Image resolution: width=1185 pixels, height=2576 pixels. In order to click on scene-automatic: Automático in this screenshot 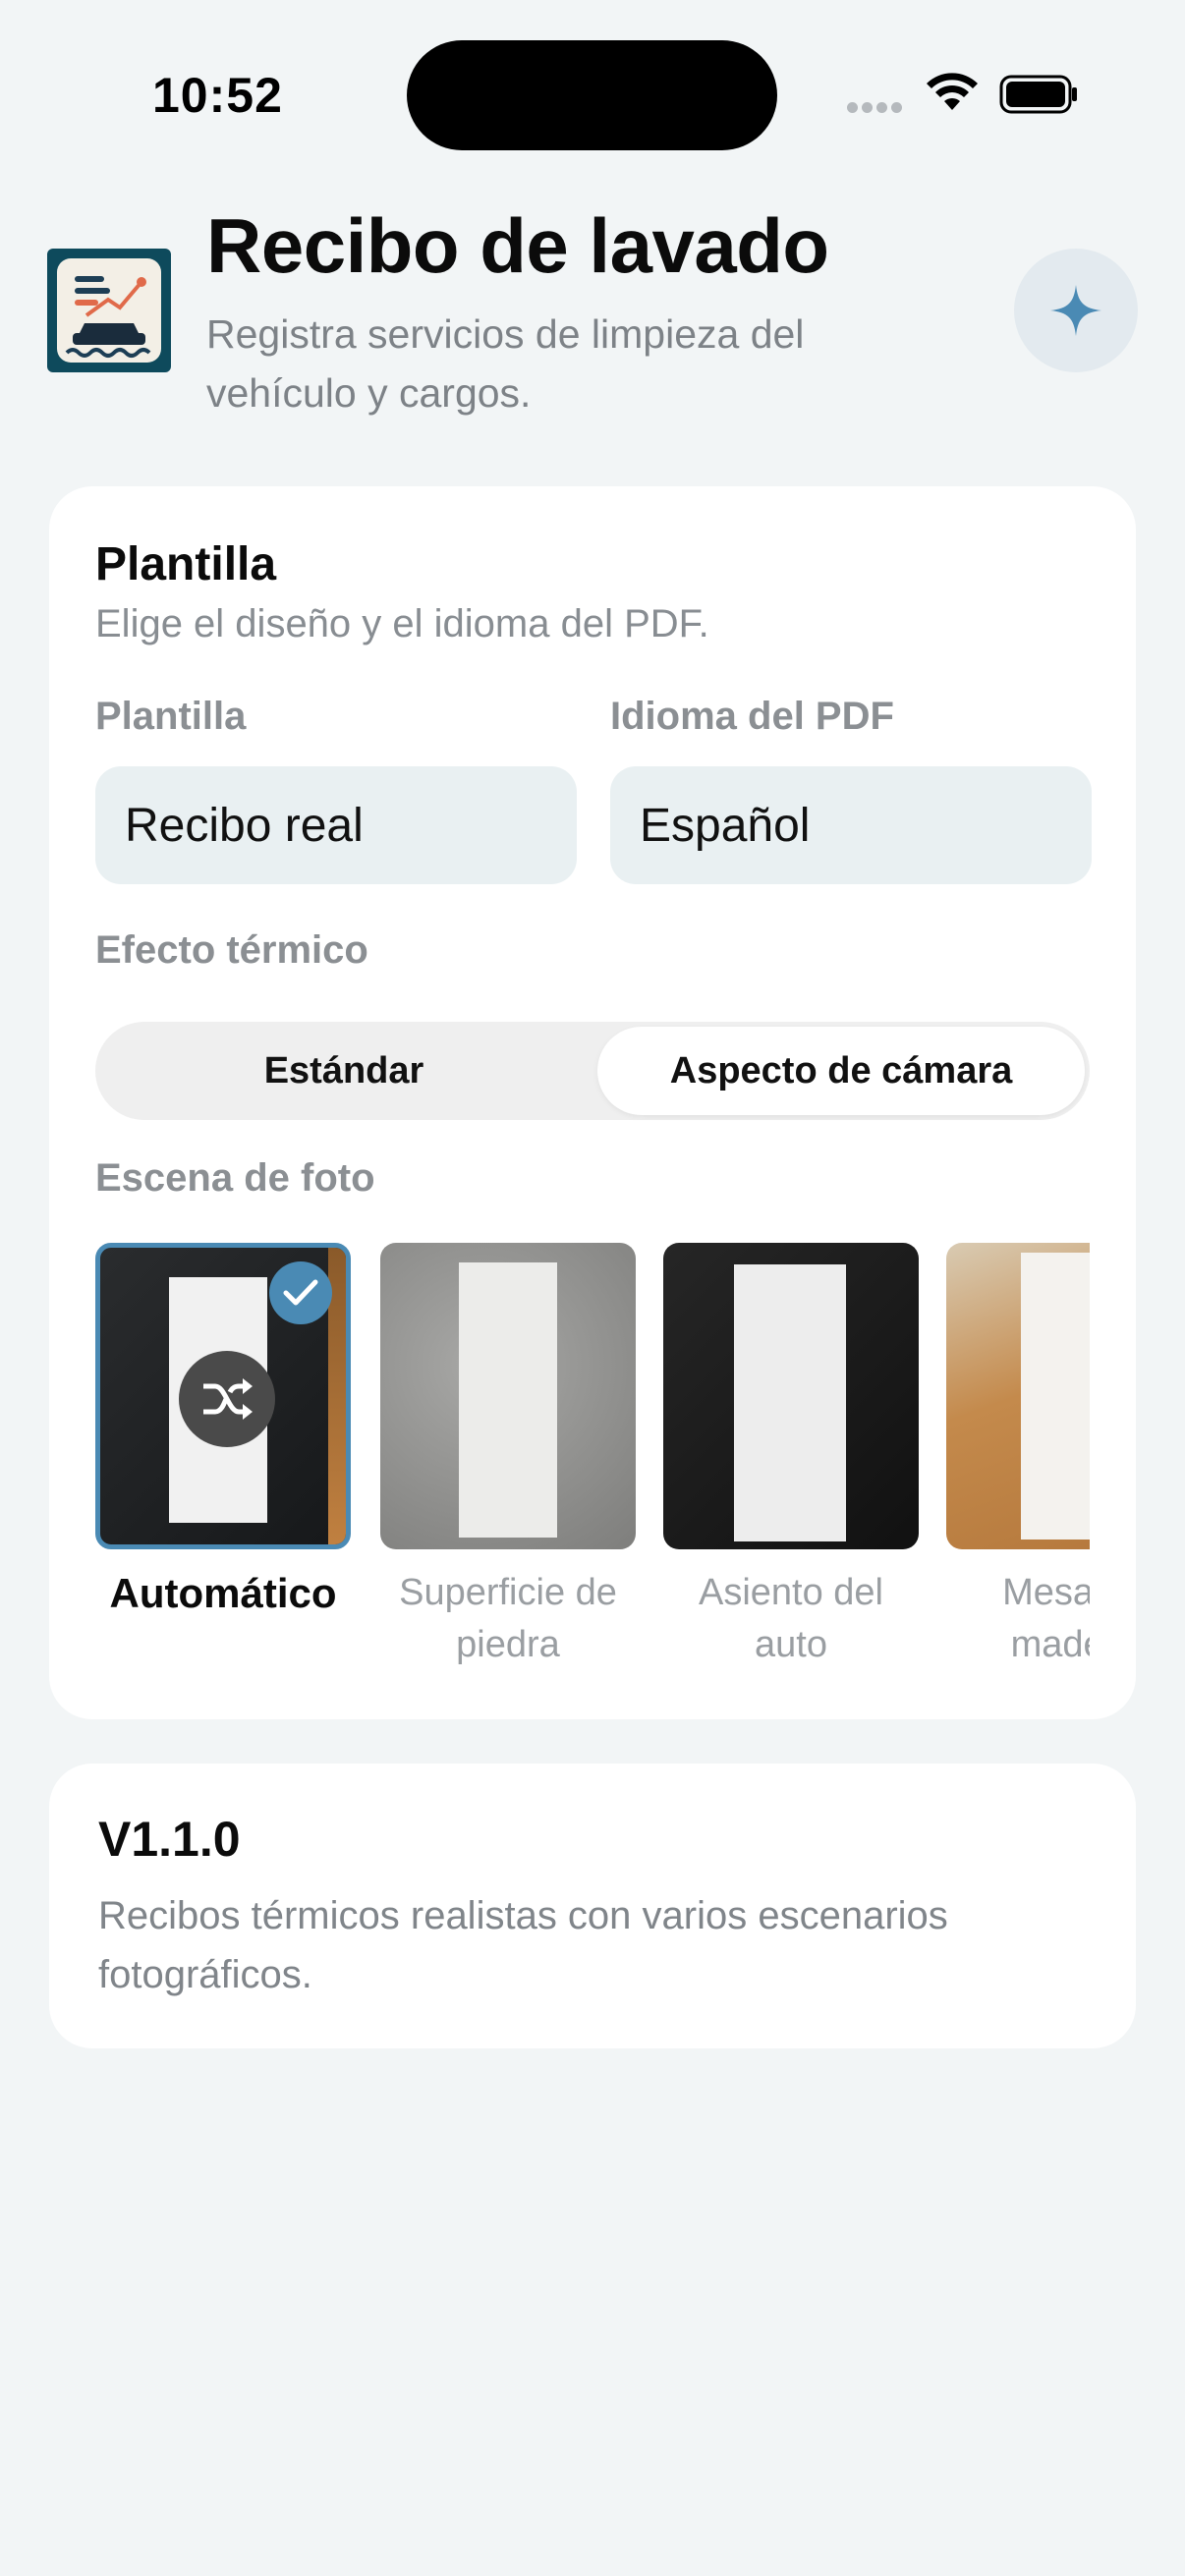, I will do `click(223, 1431)`.